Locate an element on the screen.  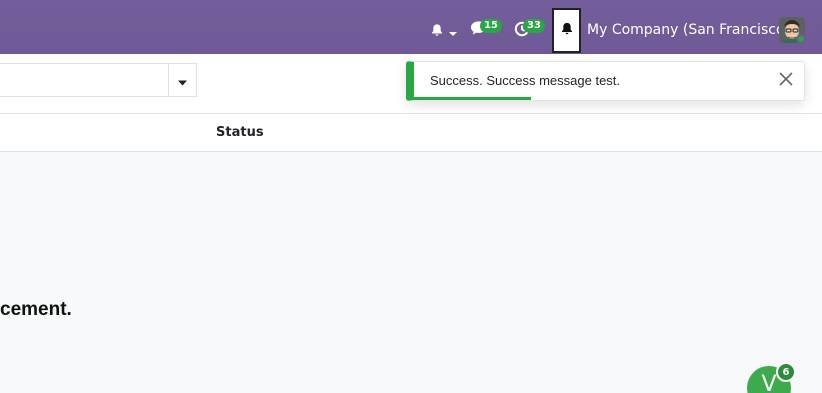
notification-progress-track is located at coordinates (609, 98).